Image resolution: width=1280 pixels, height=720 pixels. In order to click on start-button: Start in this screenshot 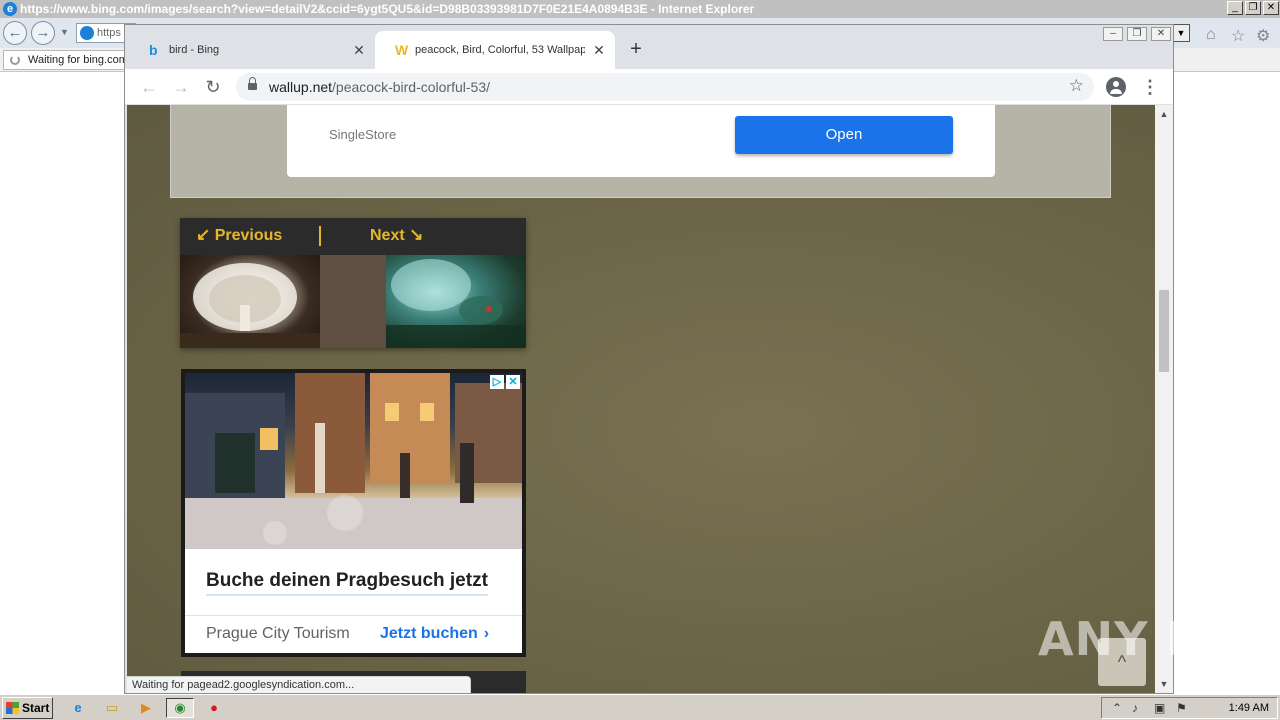, I will do `click(27, 708)`.